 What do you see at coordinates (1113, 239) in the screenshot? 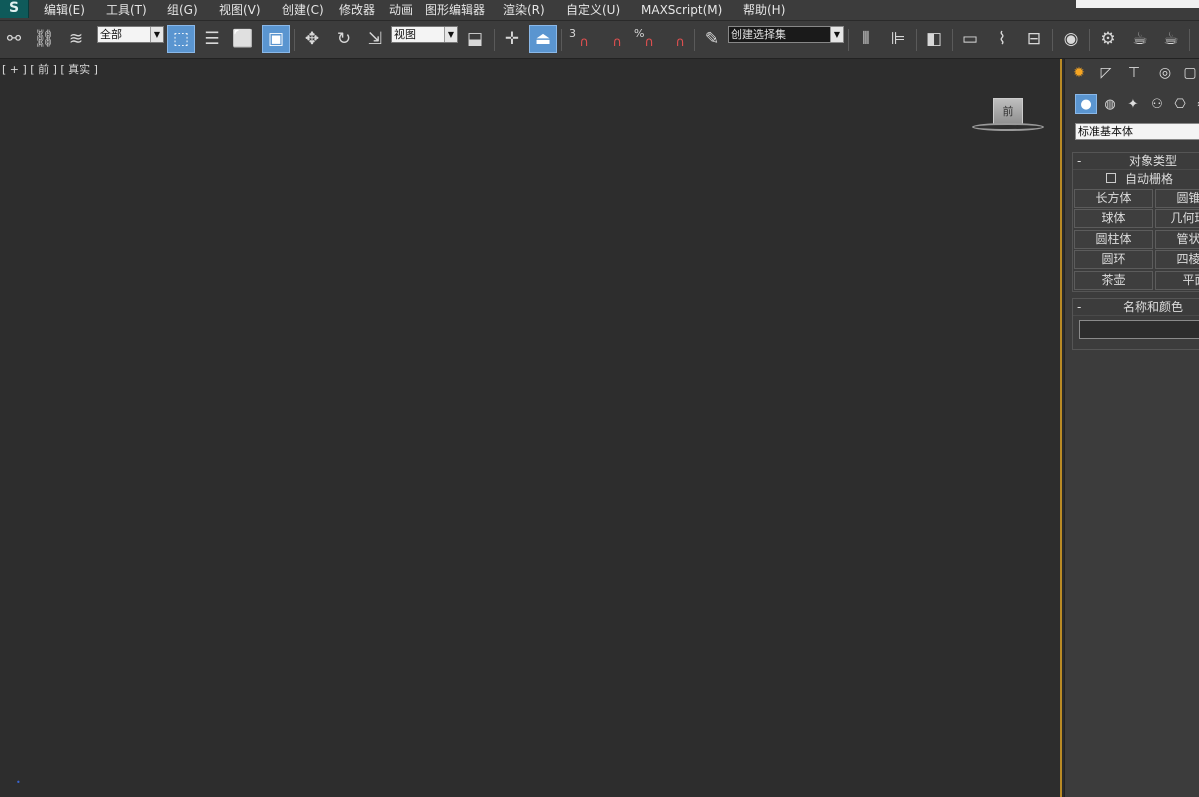
I see `cylinder-button: 圆柱体` at bounding box center [1113, 239].